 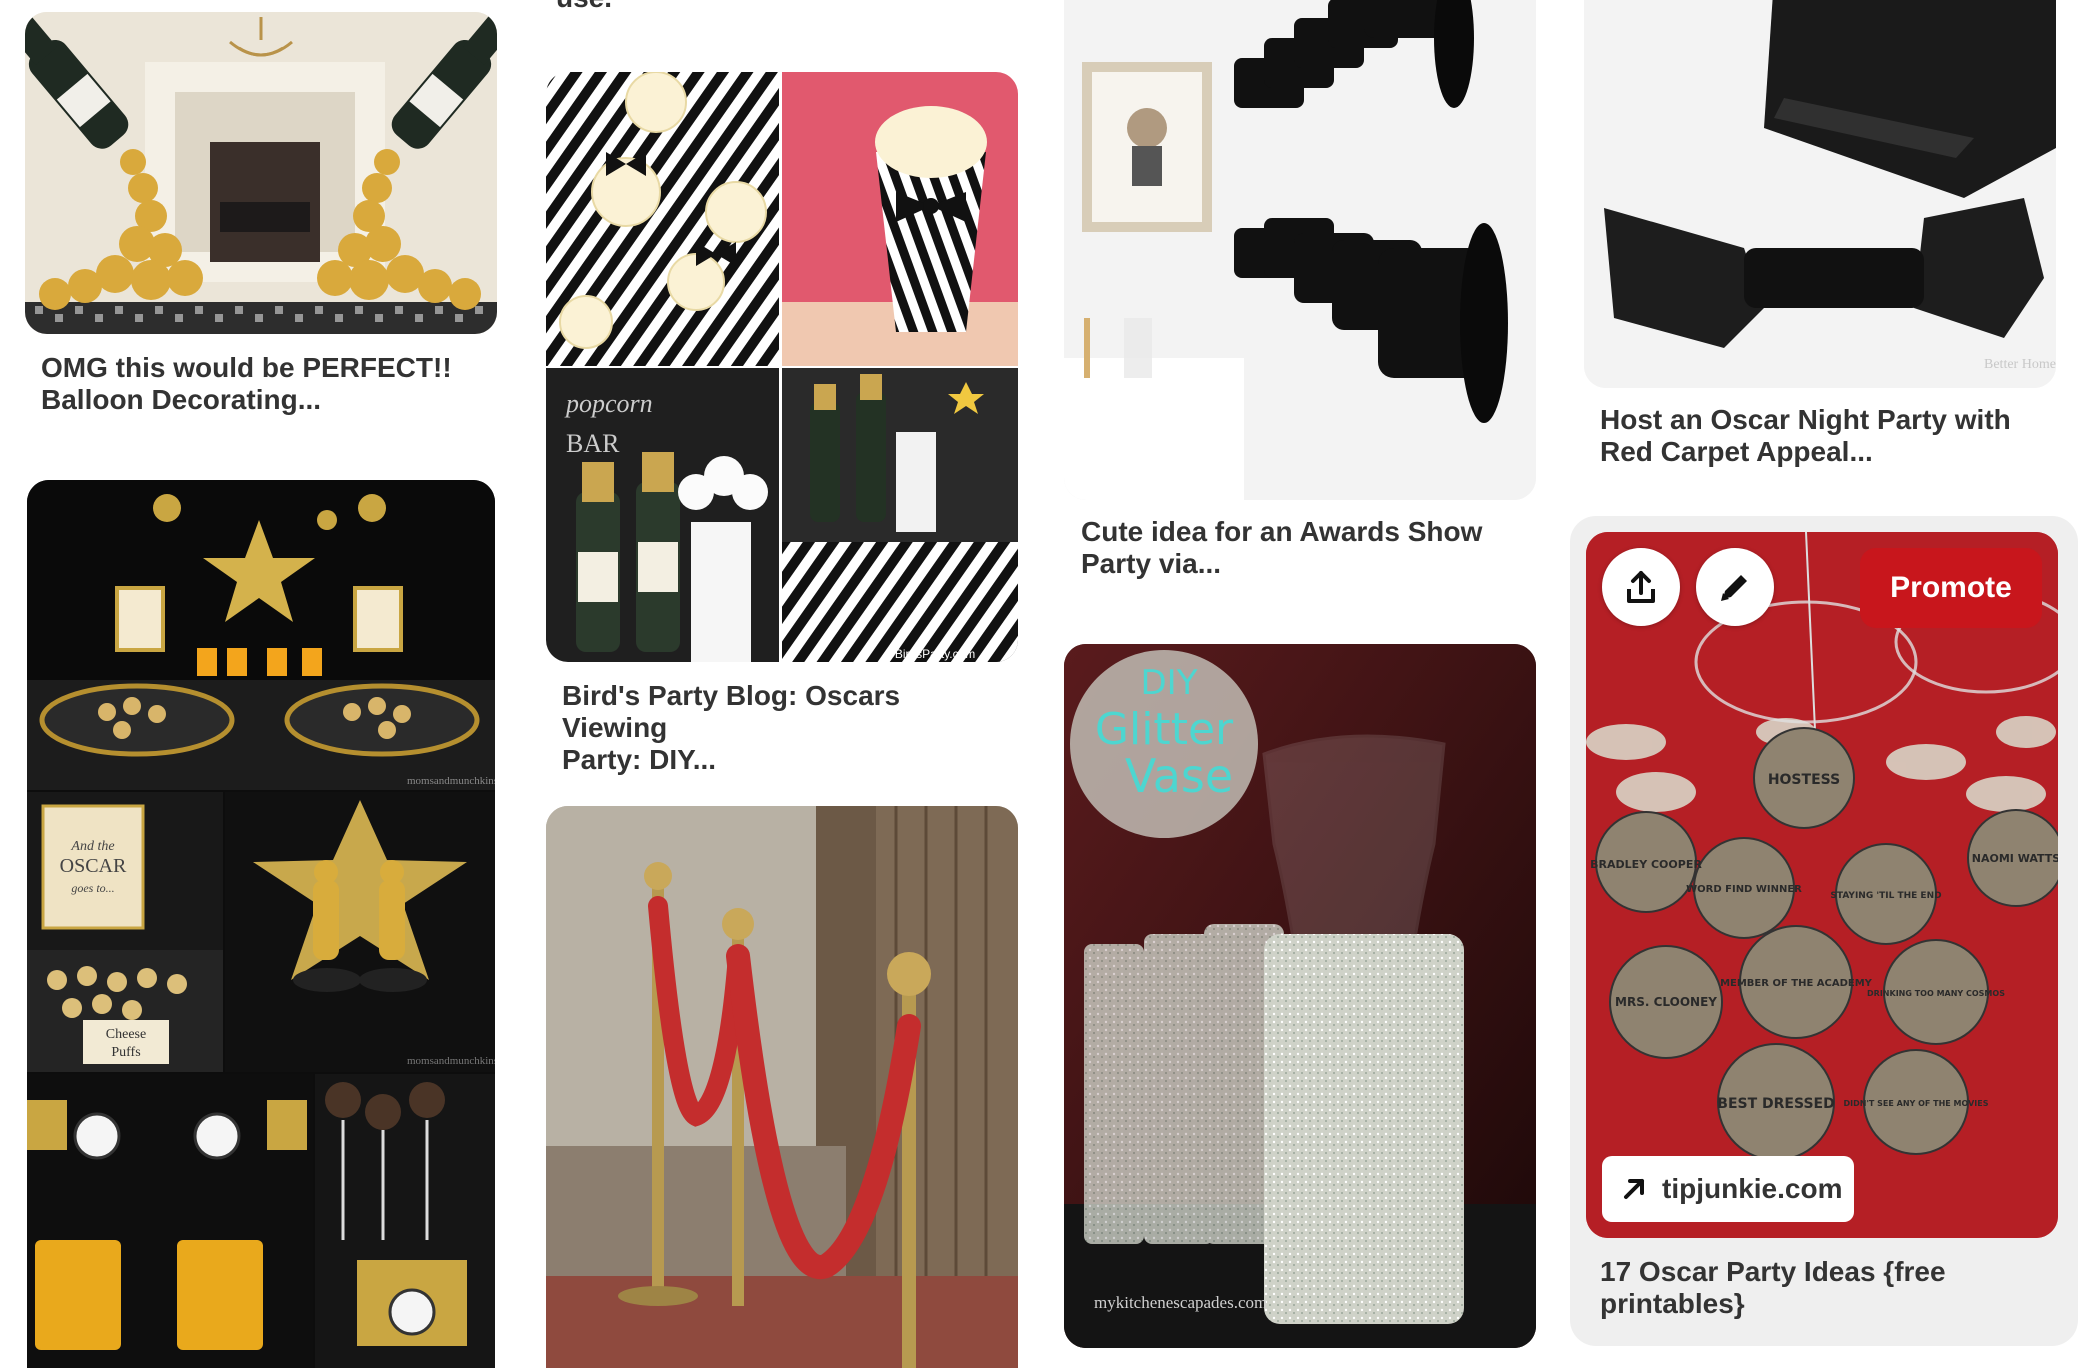 I want to click on pin-image-bow-ties: Better Homes, so click(x=1820, y=194).